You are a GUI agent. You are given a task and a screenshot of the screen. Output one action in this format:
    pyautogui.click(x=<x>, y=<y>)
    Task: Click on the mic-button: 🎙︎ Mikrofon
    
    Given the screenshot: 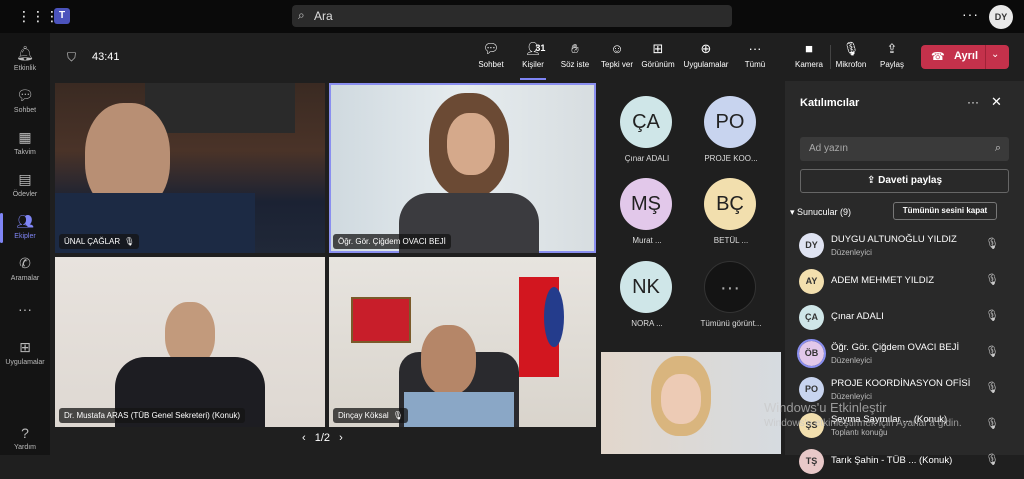 What is the action you would take?
    pyautogui.click(x=851, y=55)
    